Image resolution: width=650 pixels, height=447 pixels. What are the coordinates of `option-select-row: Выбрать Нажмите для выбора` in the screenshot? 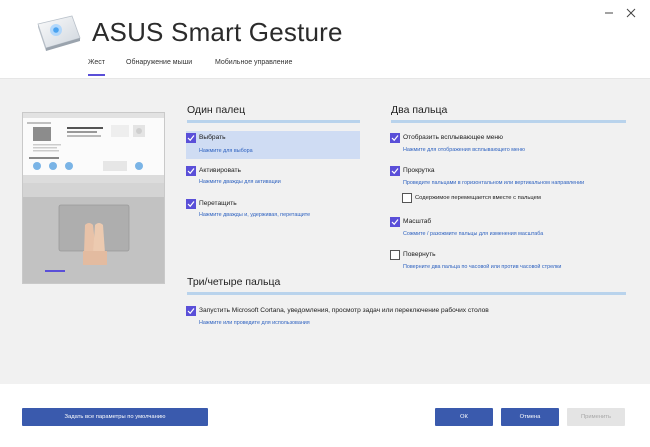 It's located at (273, 145).